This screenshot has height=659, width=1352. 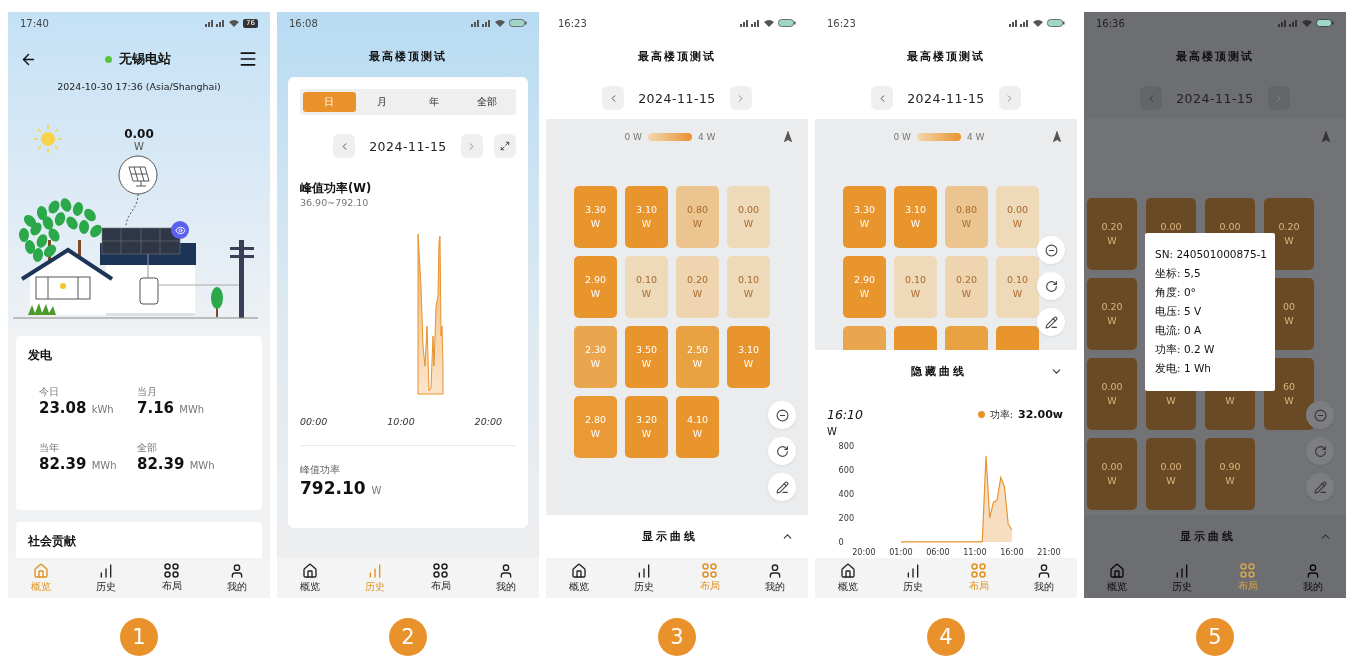 What do you see at coordinates (303, 23) in the screenshot?
I see `status-time: 16:08` at bounding box center [303, 23].